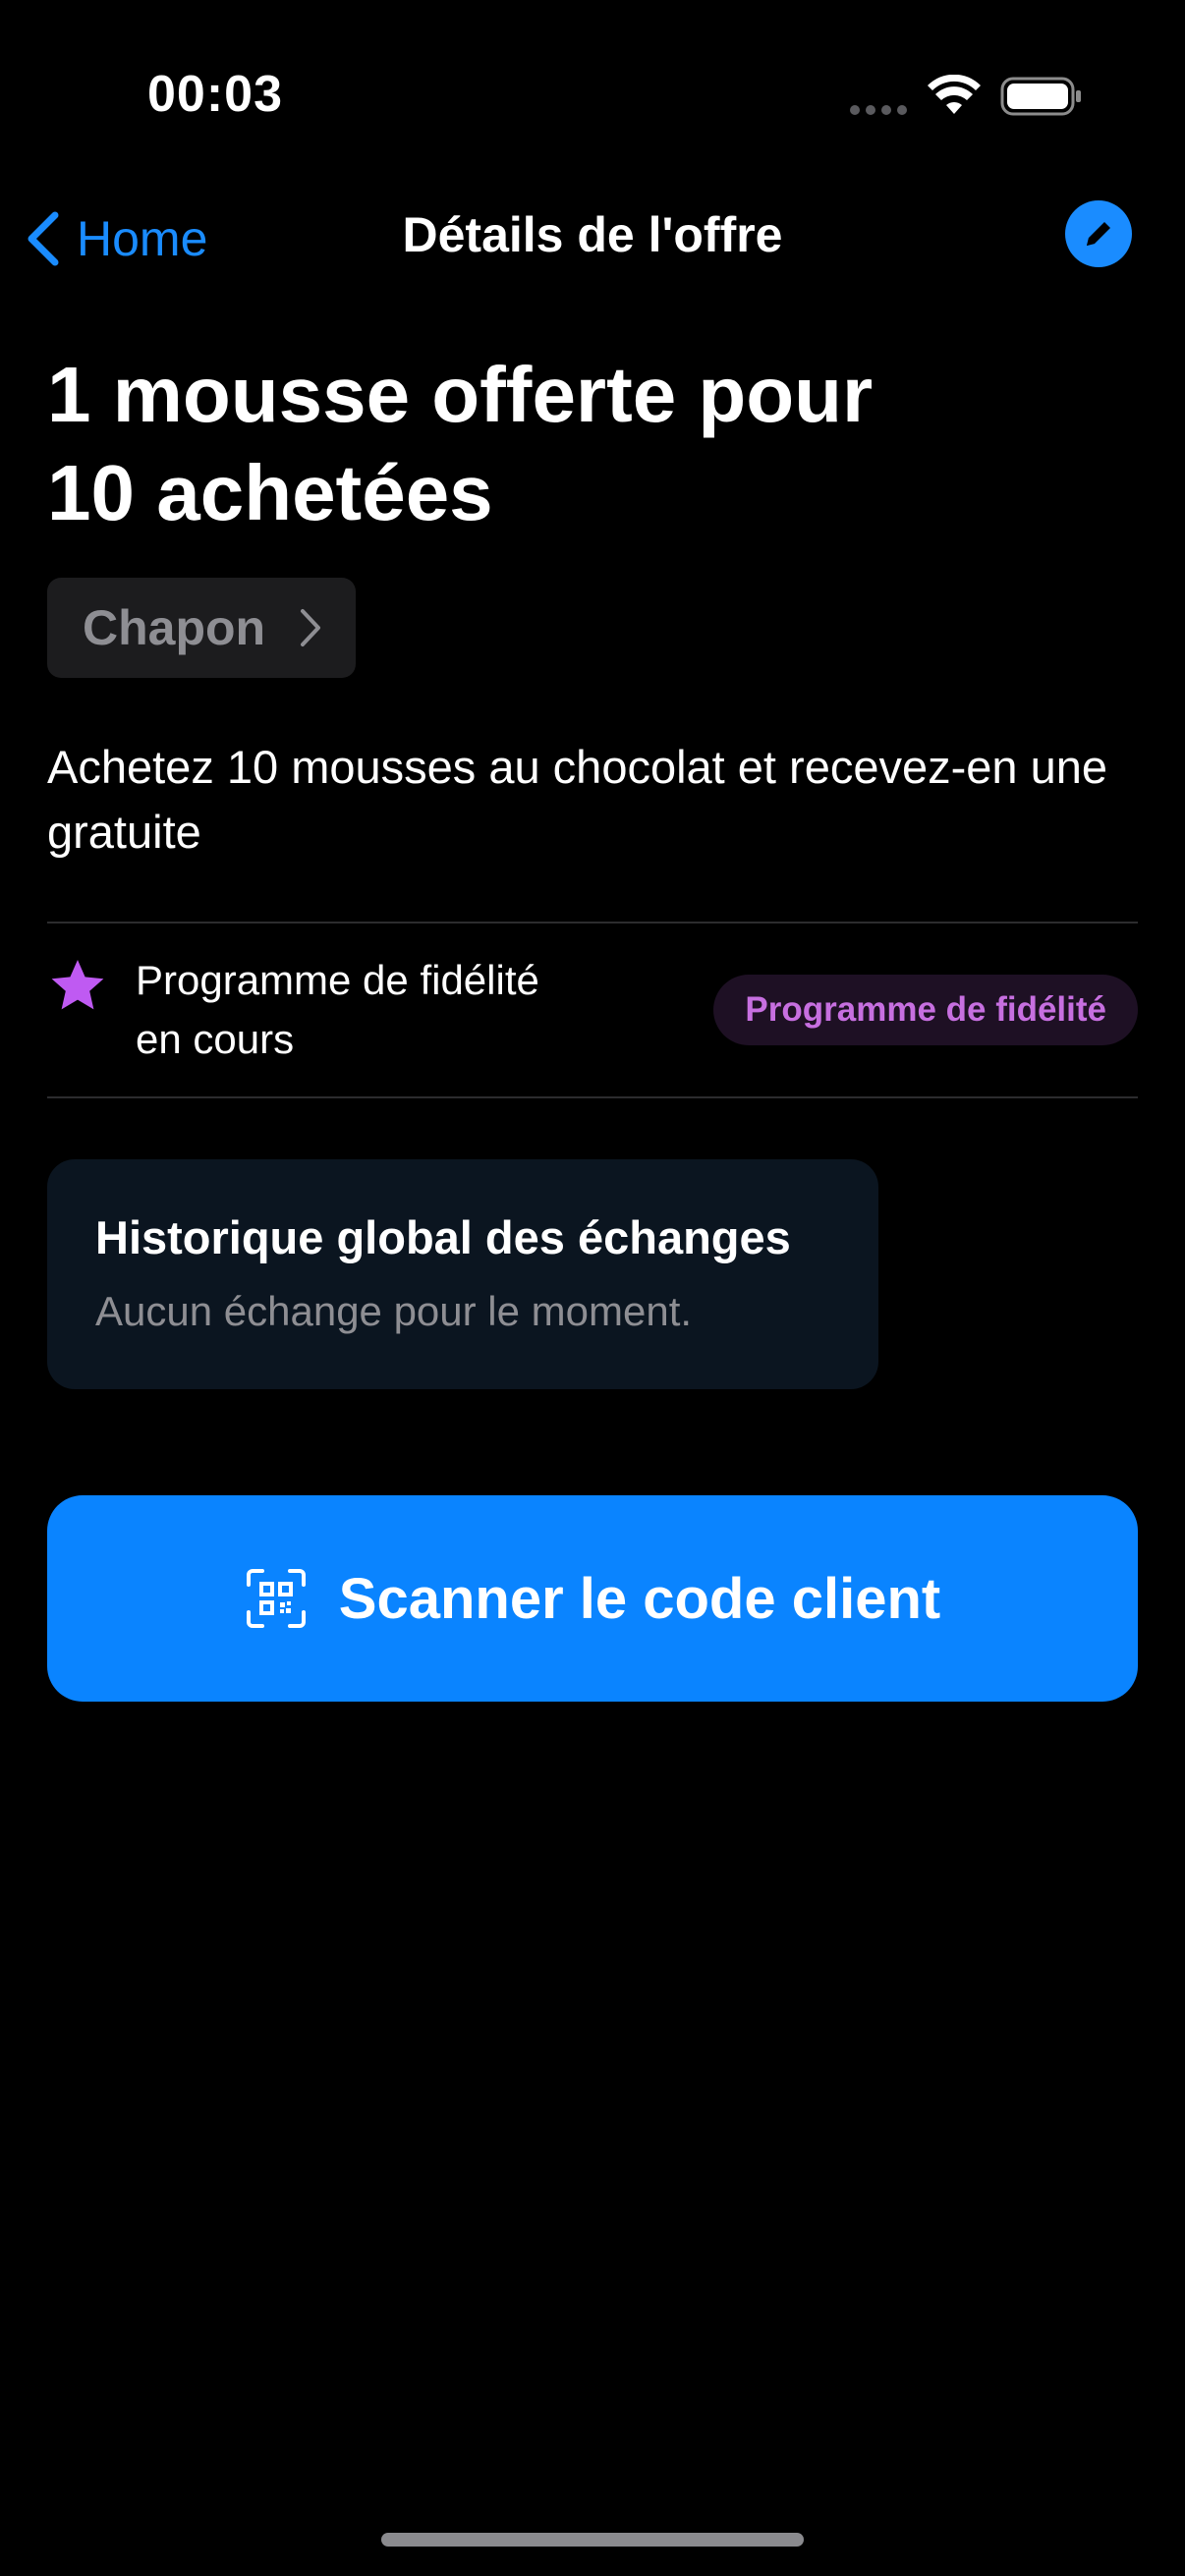  Describe the element at coordinates (588, 444) in the screenshot. I see `offer-title: 1 mousse offerte pour 10 achetées` at that location.